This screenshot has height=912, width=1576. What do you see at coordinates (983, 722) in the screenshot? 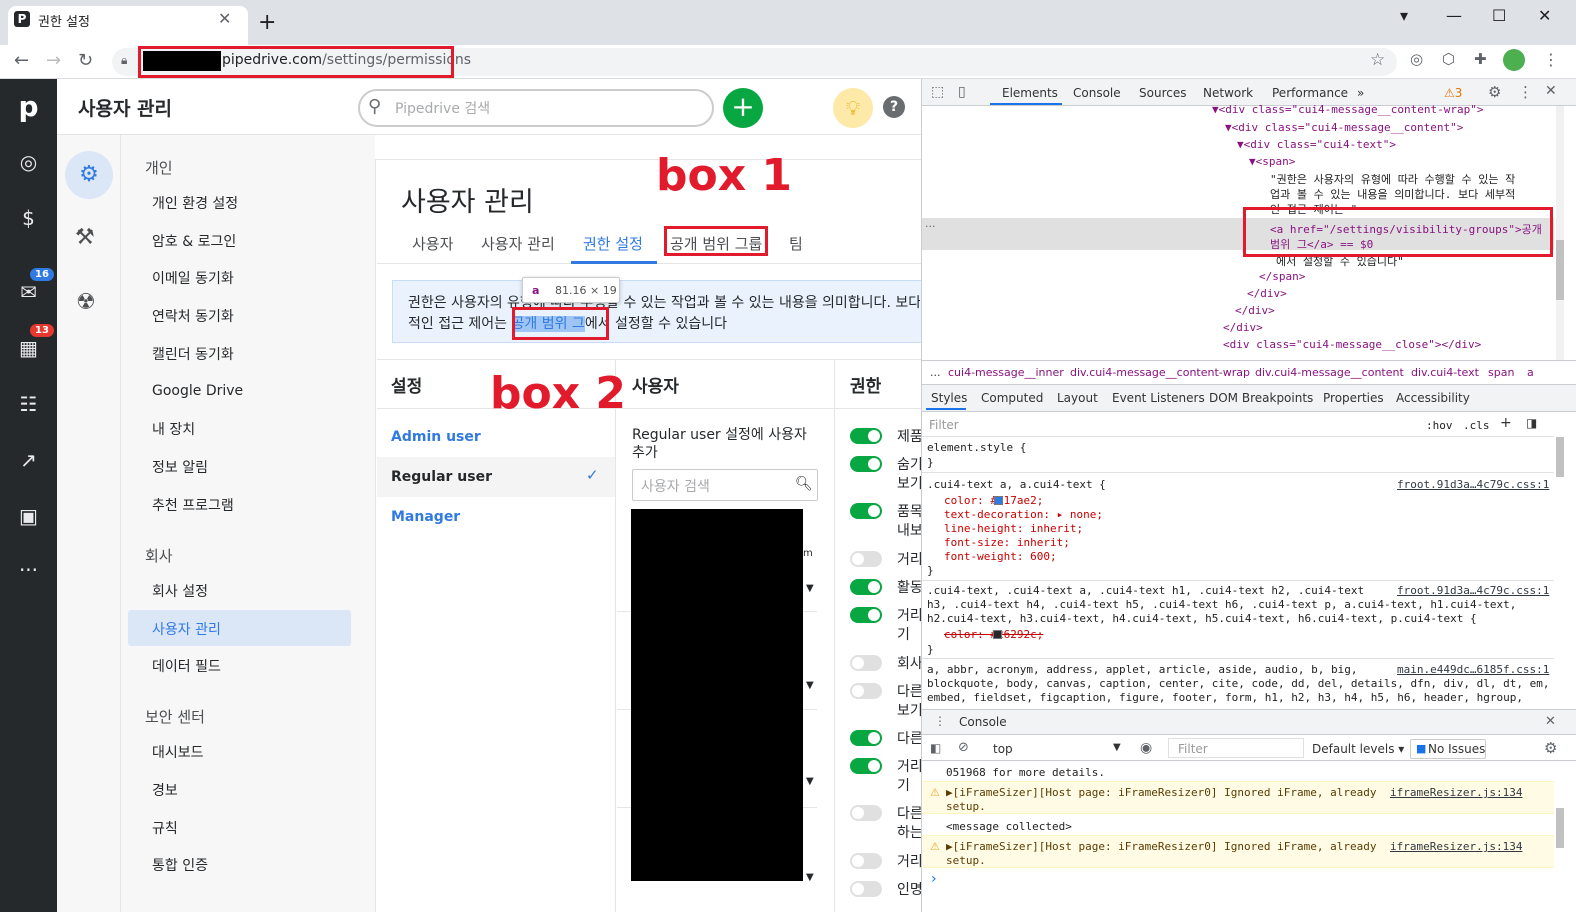
I see `console-drawer-tab: Console` at bounding box center [983, 722].